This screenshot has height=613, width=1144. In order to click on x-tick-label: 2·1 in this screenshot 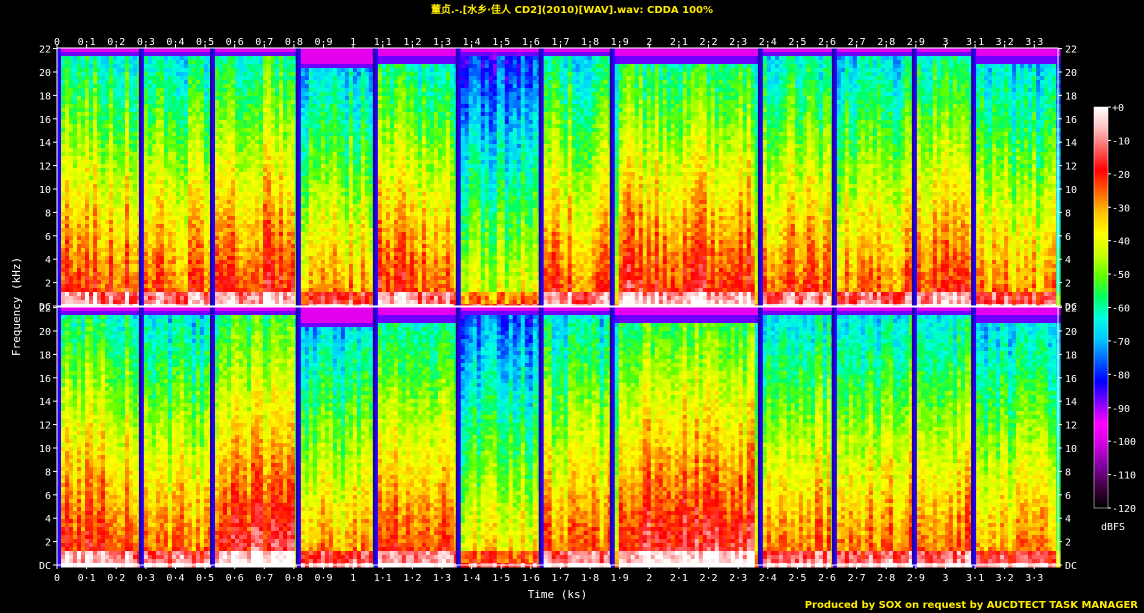, I will do `click(679, 42)`.